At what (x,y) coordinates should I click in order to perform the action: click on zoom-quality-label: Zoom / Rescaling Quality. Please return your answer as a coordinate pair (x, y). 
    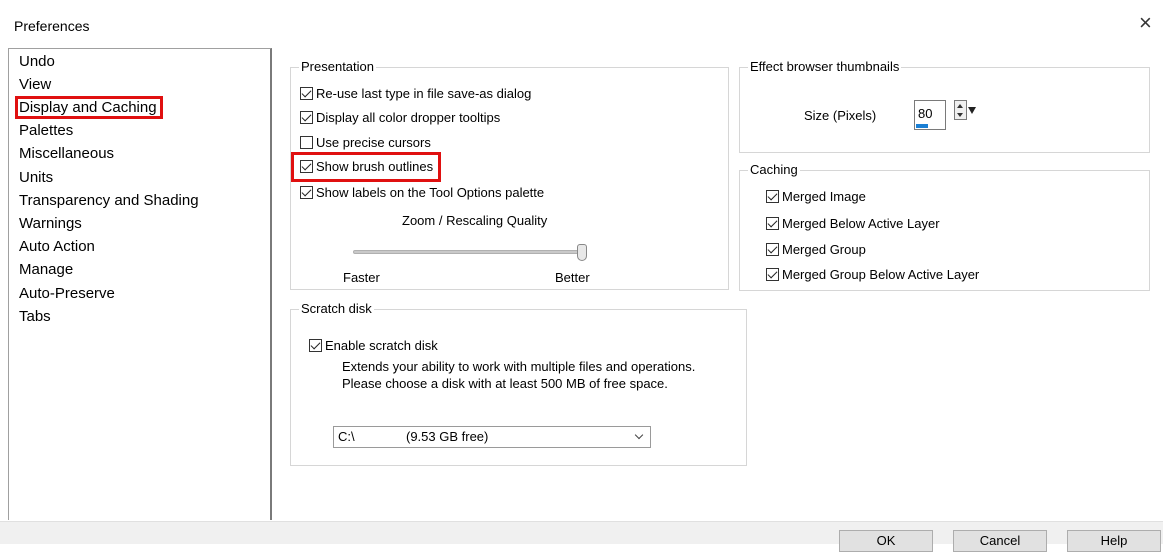
    Looking at the image, I should click on (475, 220).